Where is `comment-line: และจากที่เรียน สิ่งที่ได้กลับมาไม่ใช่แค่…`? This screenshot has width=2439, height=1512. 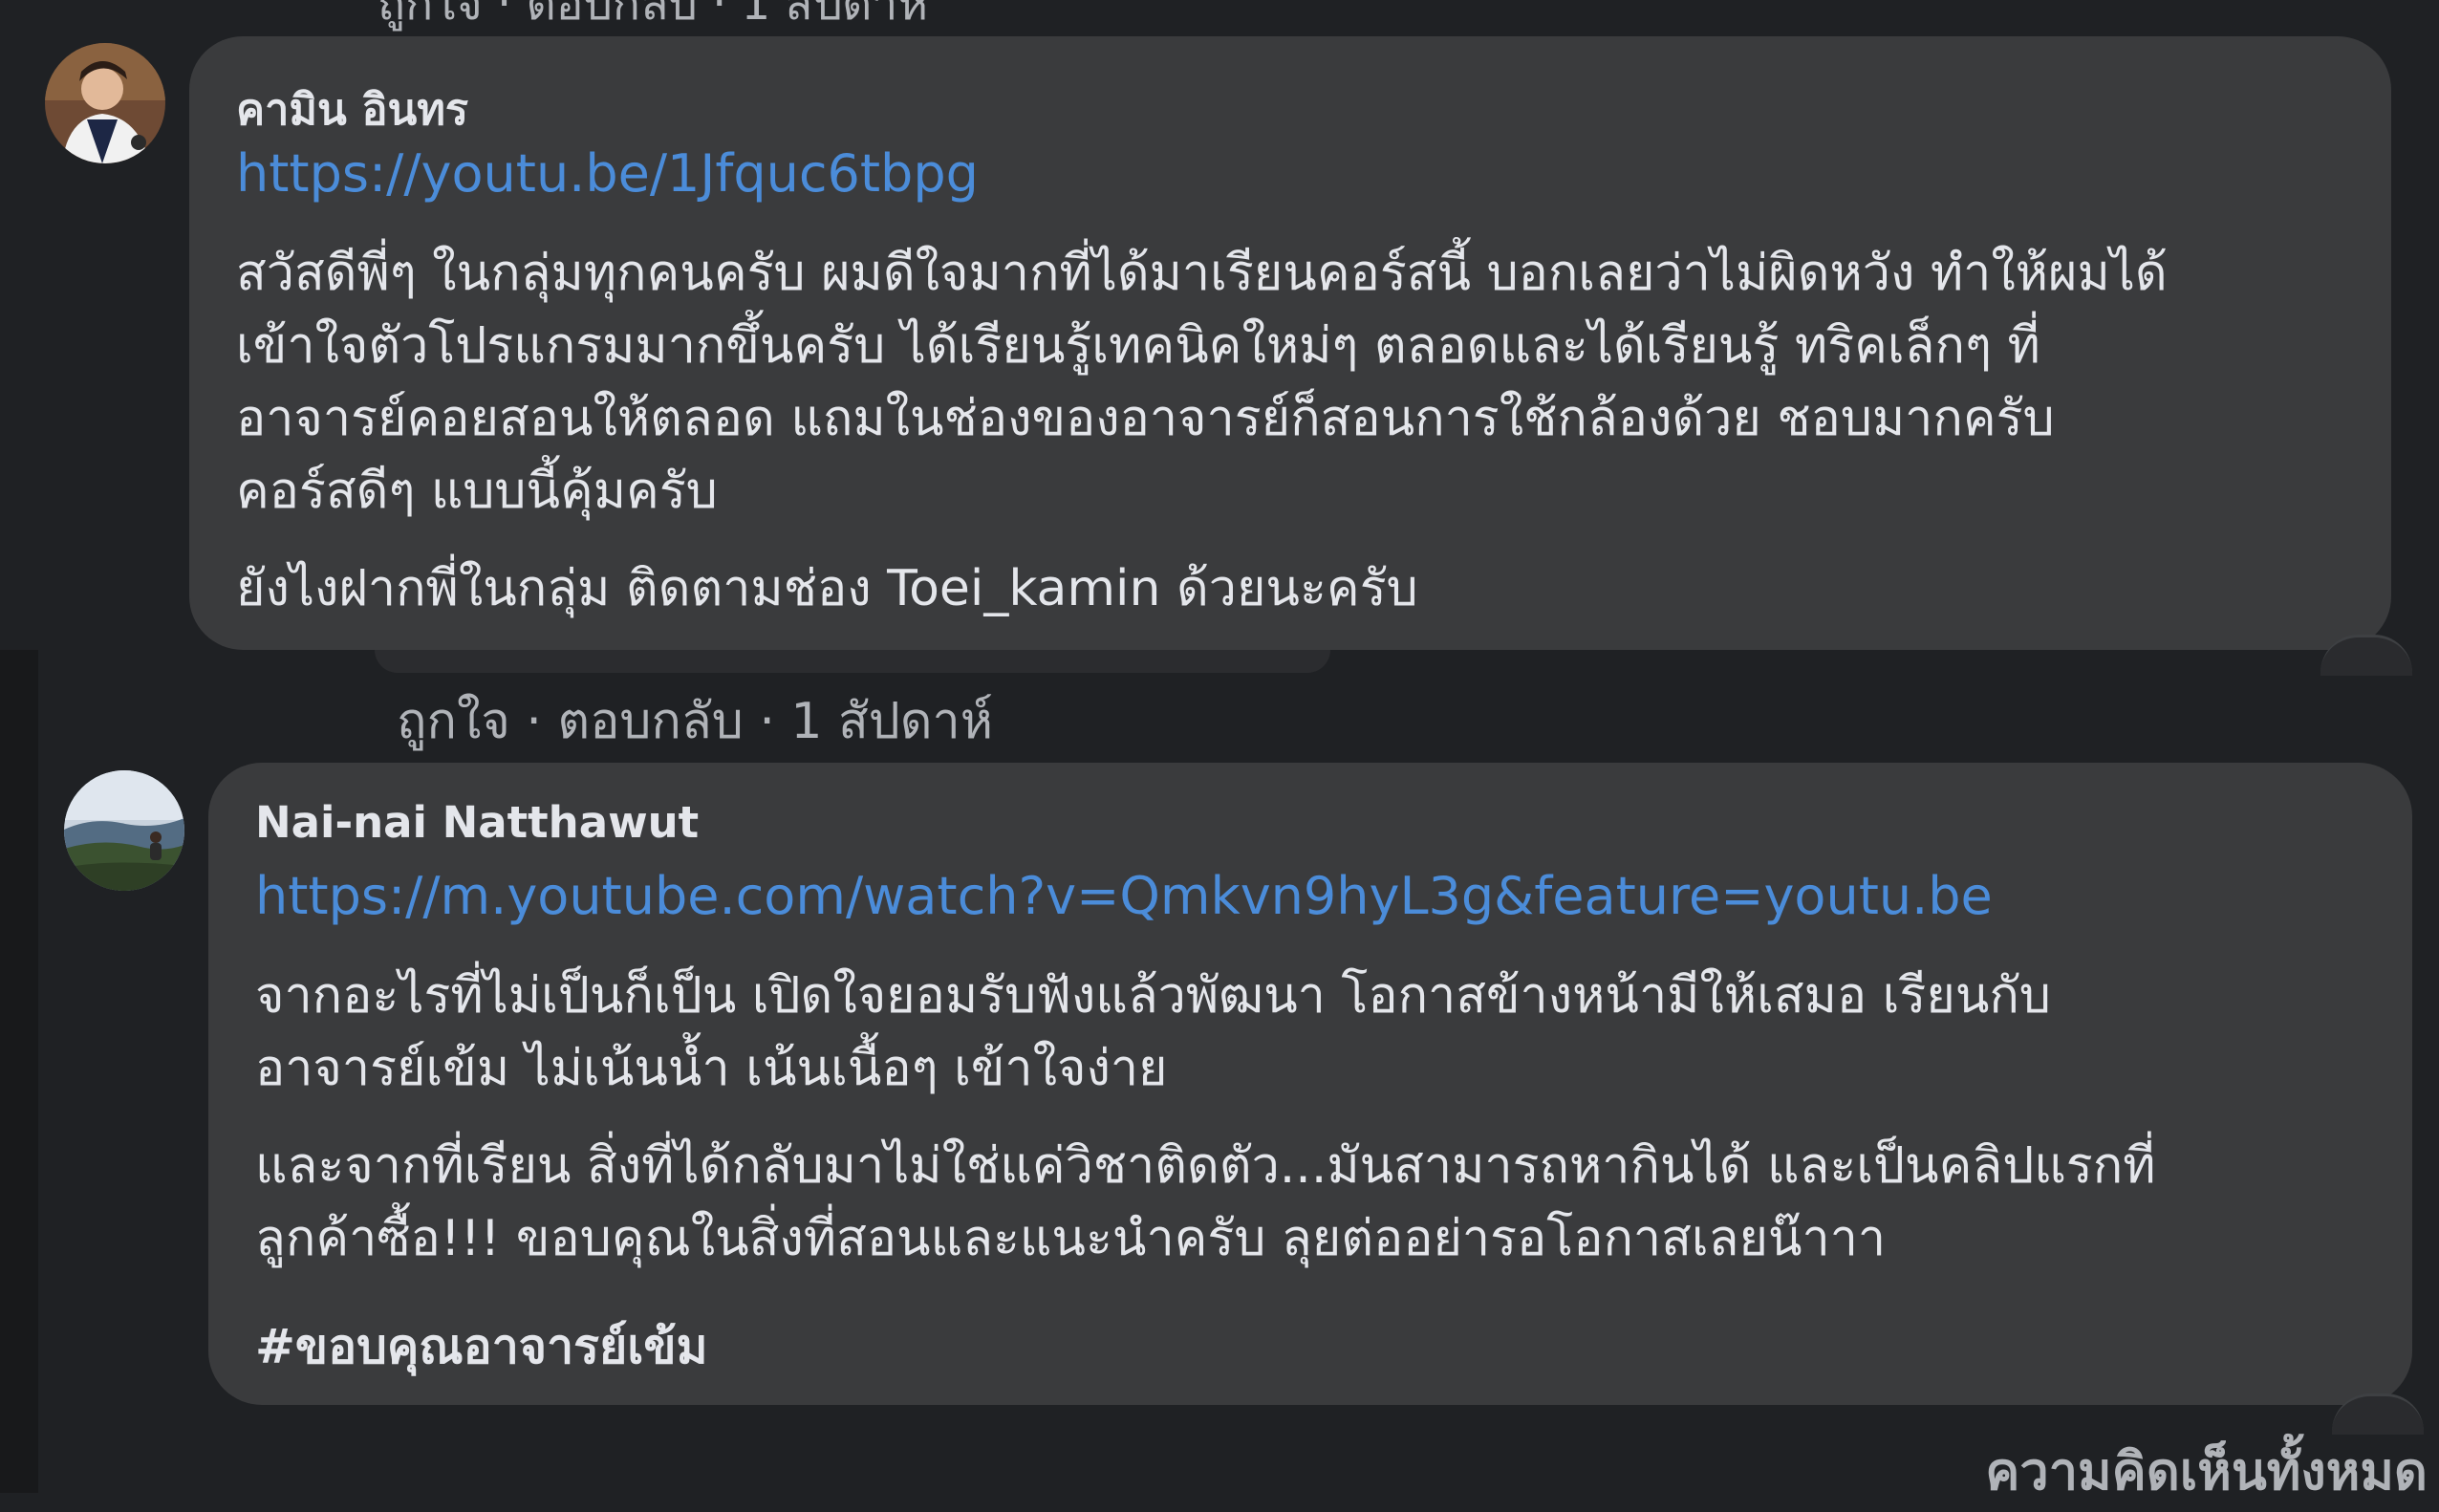
comment-line: และจากที่เรียน สิ่งที่ได้กลับมาไม่ใช่แค่… is located at coordinates (1205, 1166).